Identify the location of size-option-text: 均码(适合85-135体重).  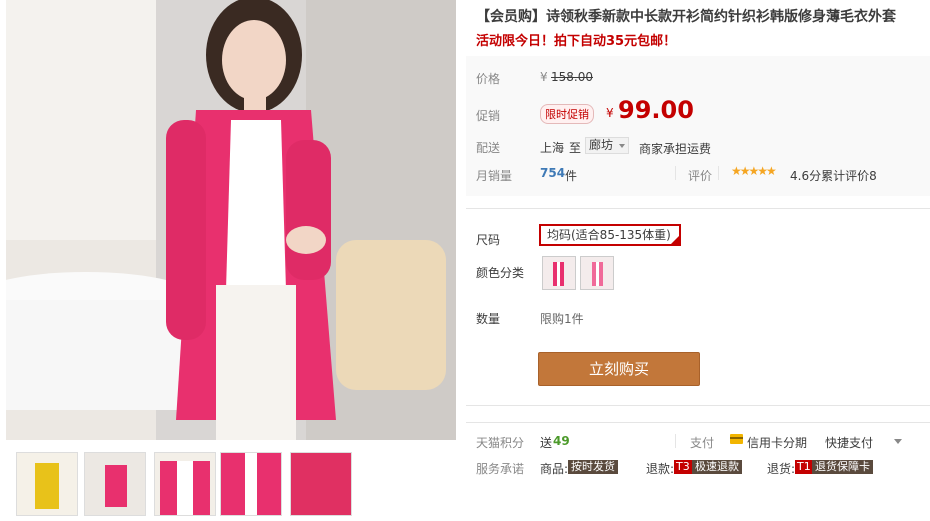
(609, 235).